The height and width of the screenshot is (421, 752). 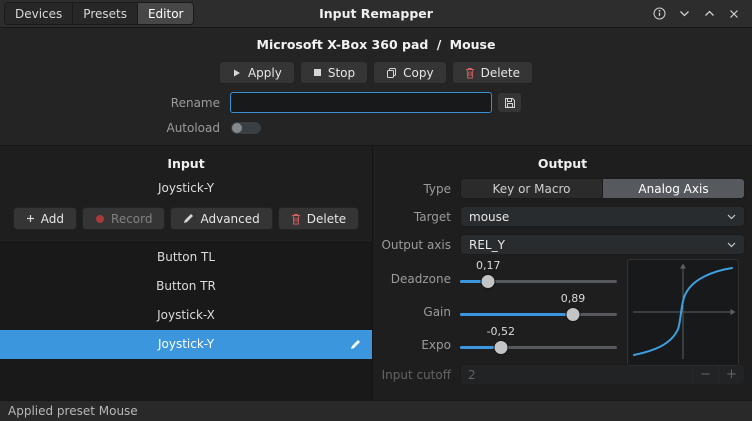 What do you see at coordinates (573, 298) in the screenshot?
I see `gain-value: 0,89` at bounding box center [573, 298].